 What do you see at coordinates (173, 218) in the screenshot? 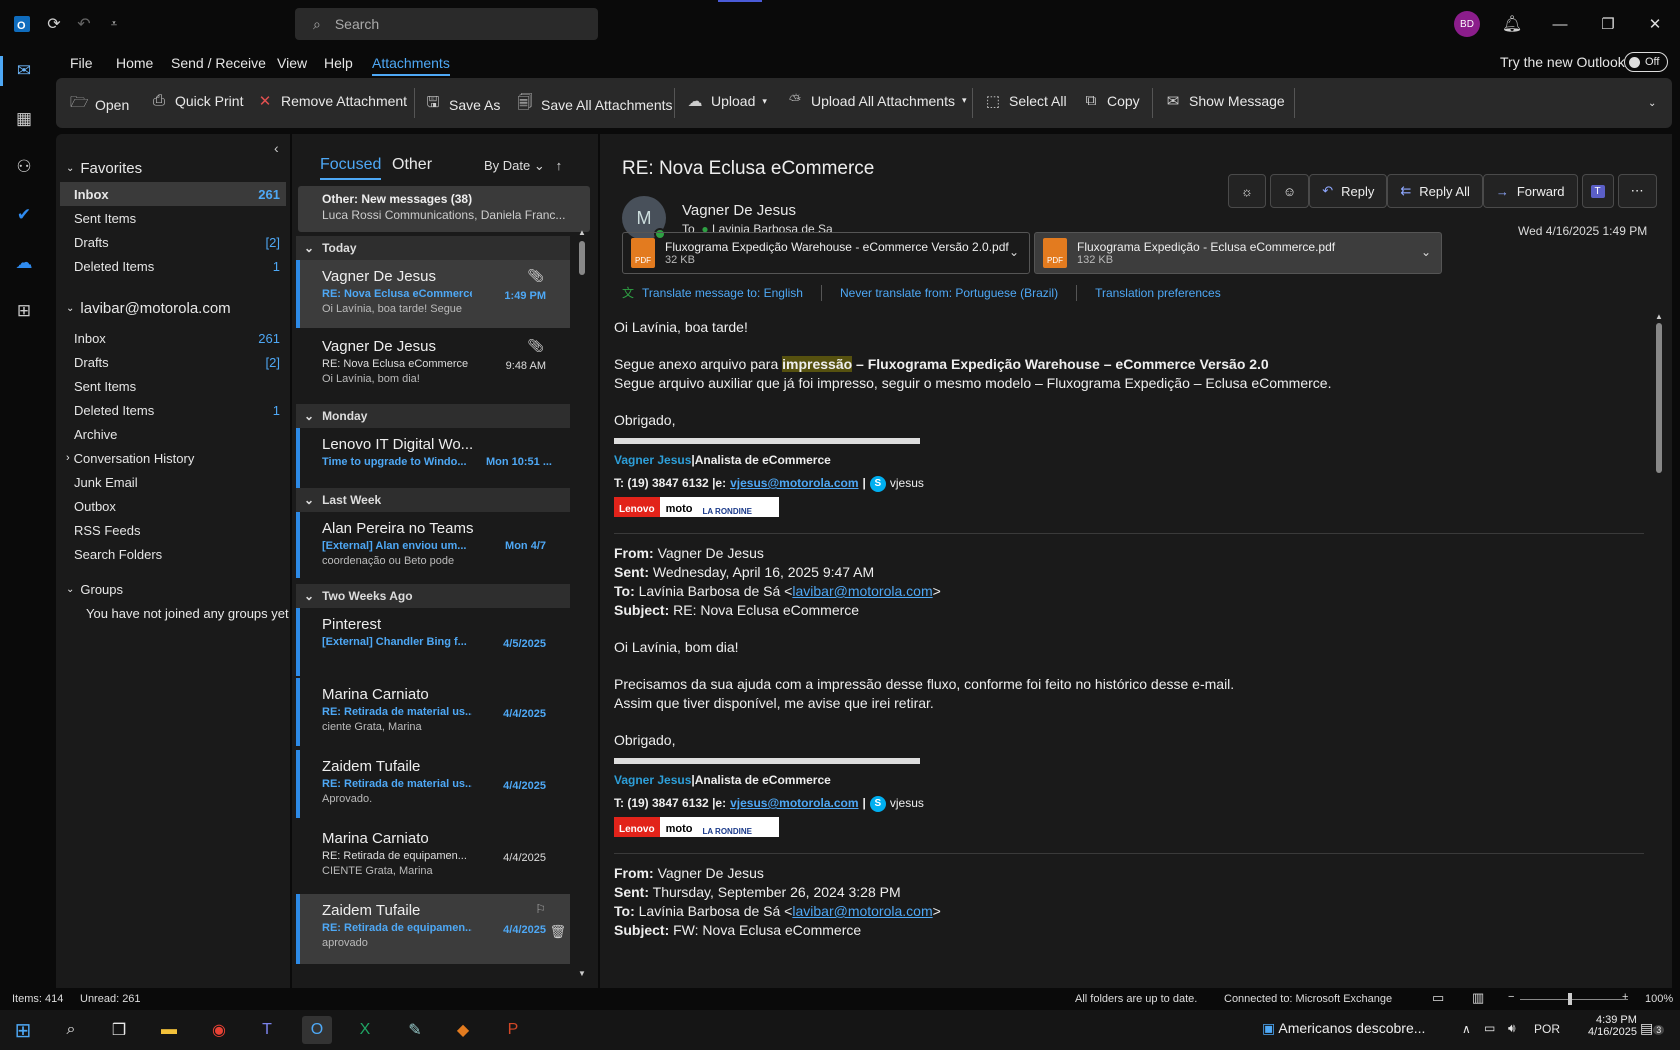
I see `fav-sent-items: Sent Items` at bounding box center [173, 218].